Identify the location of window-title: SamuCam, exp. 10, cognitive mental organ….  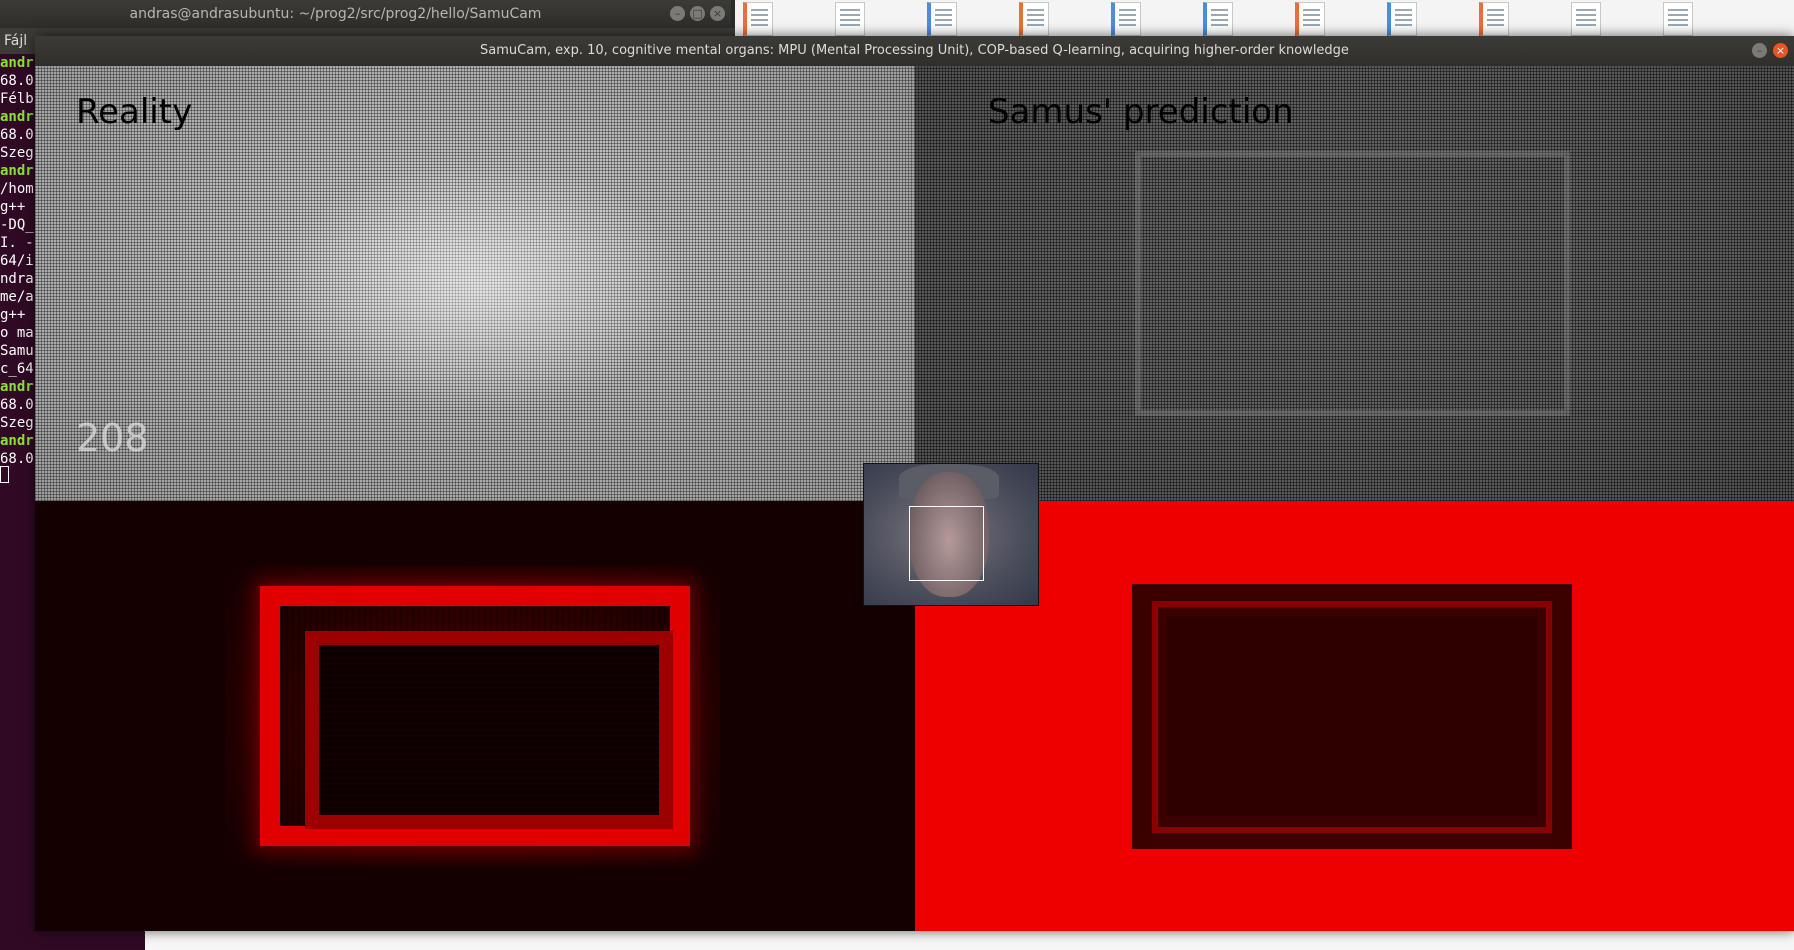
(914, 50).